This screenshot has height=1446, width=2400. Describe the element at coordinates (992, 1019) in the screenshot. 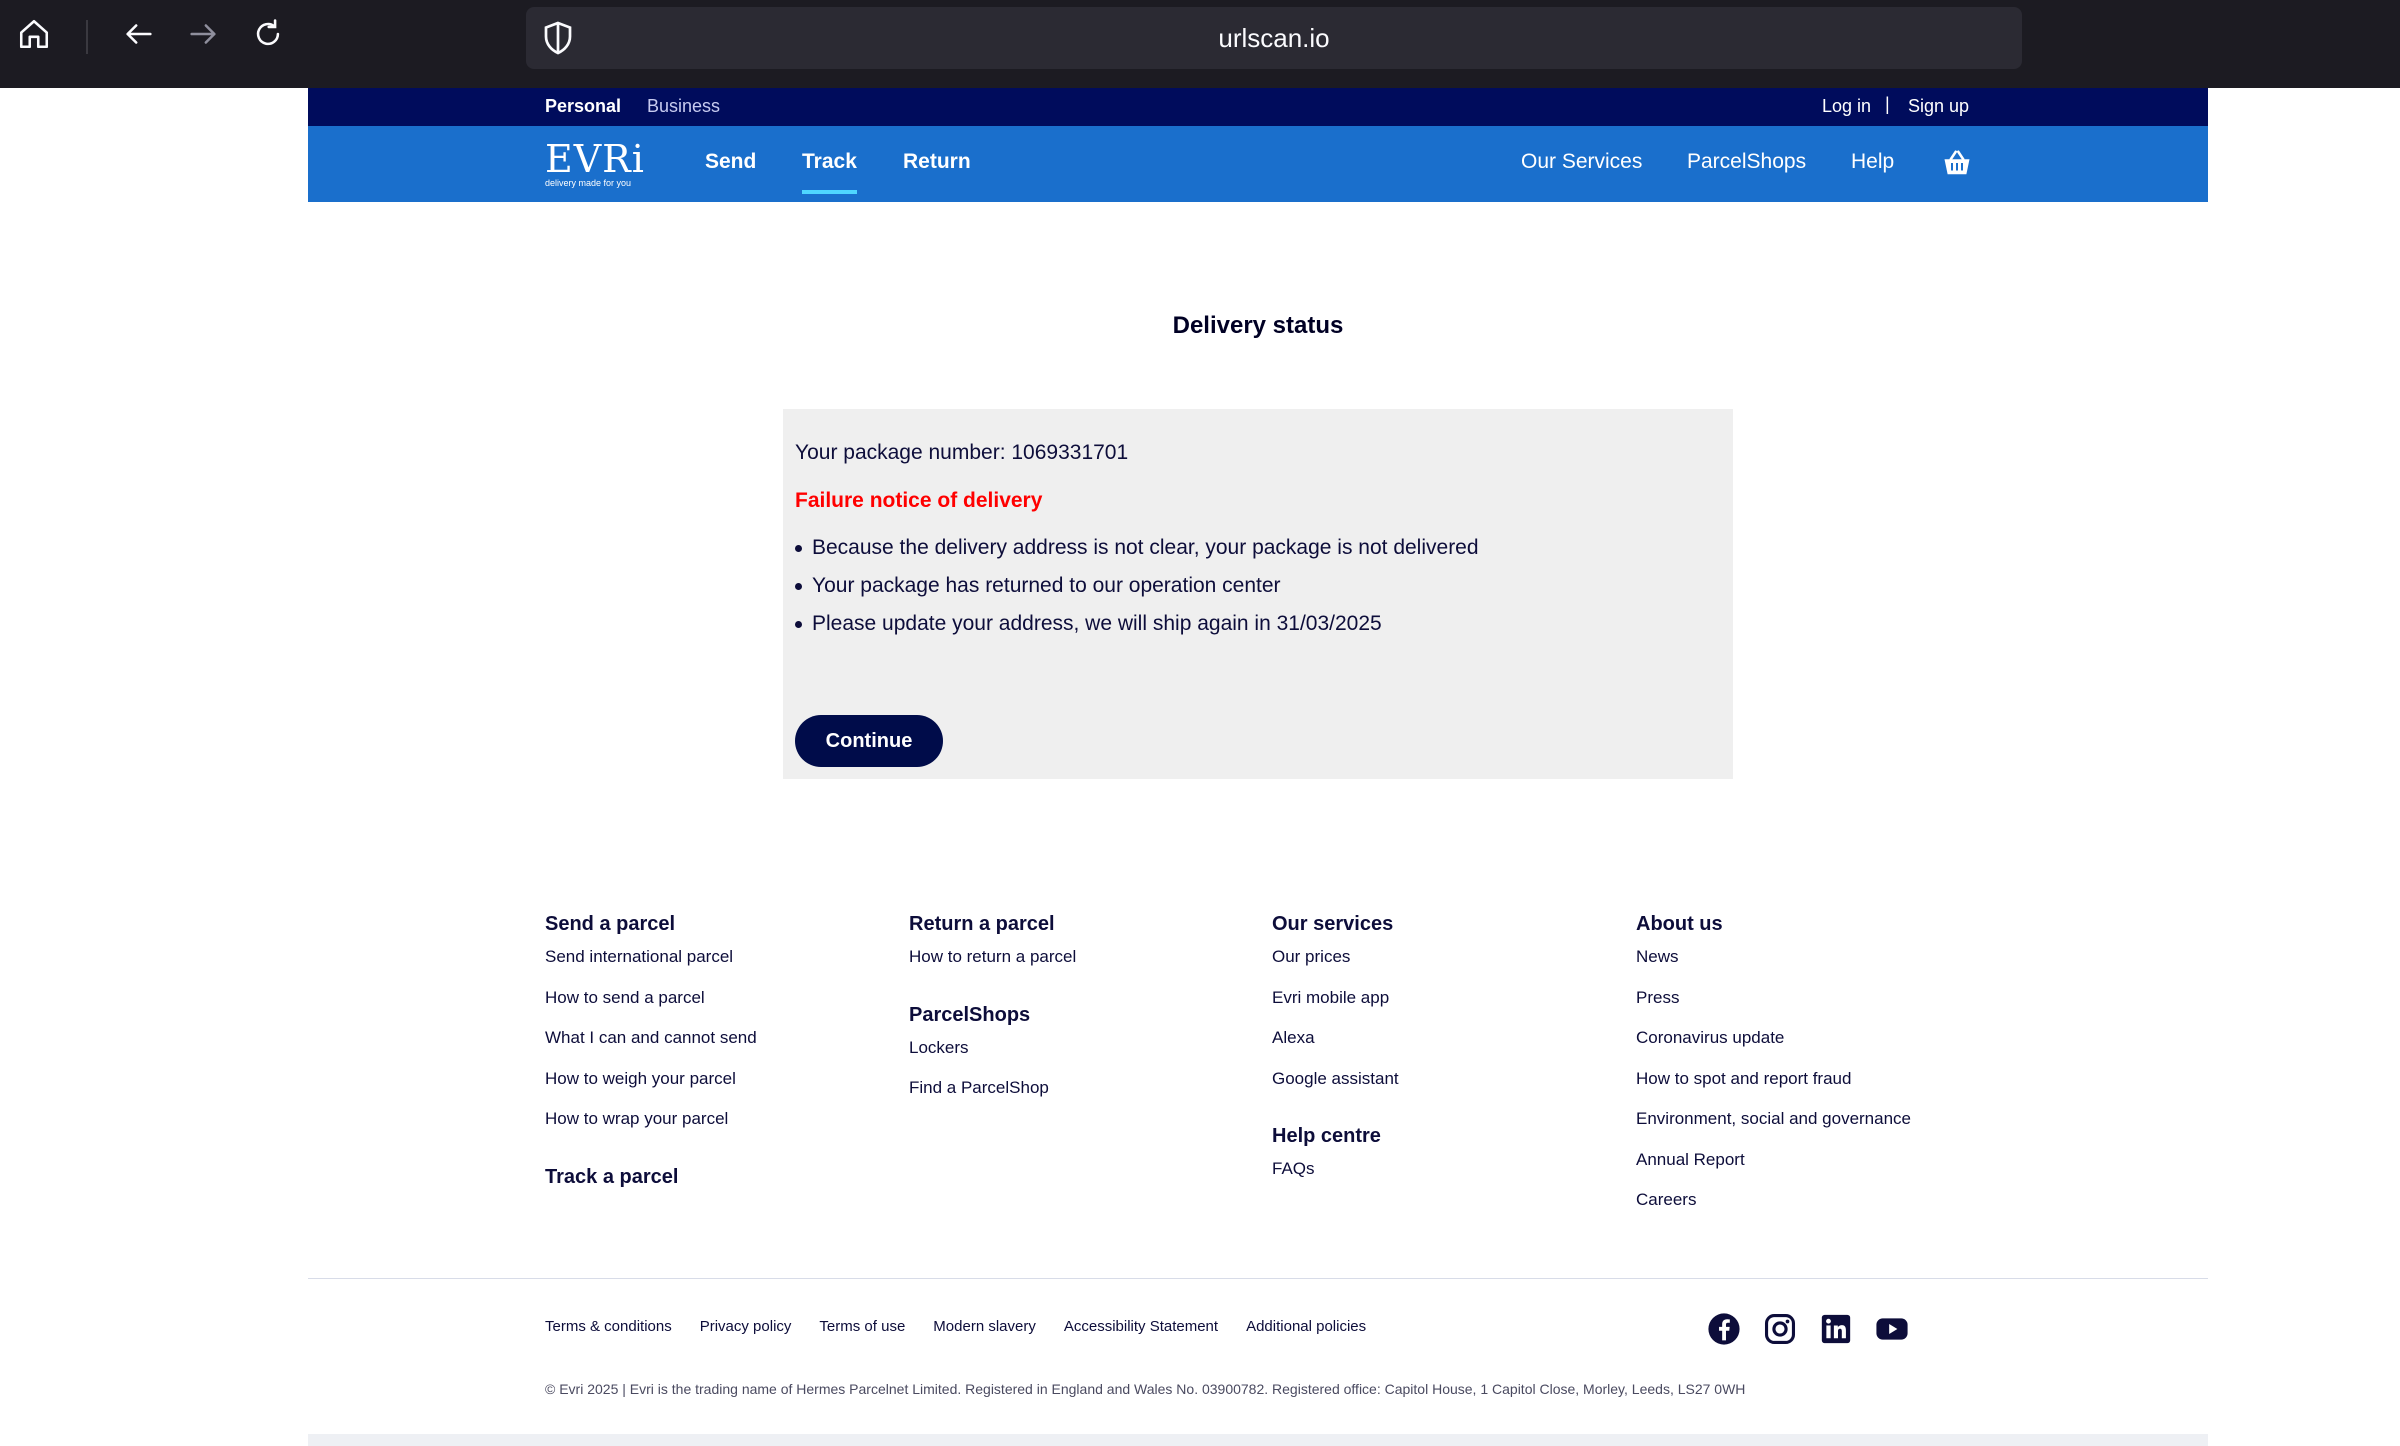

I see `footer-heading-parcelshops: ParcelShops` at that location.